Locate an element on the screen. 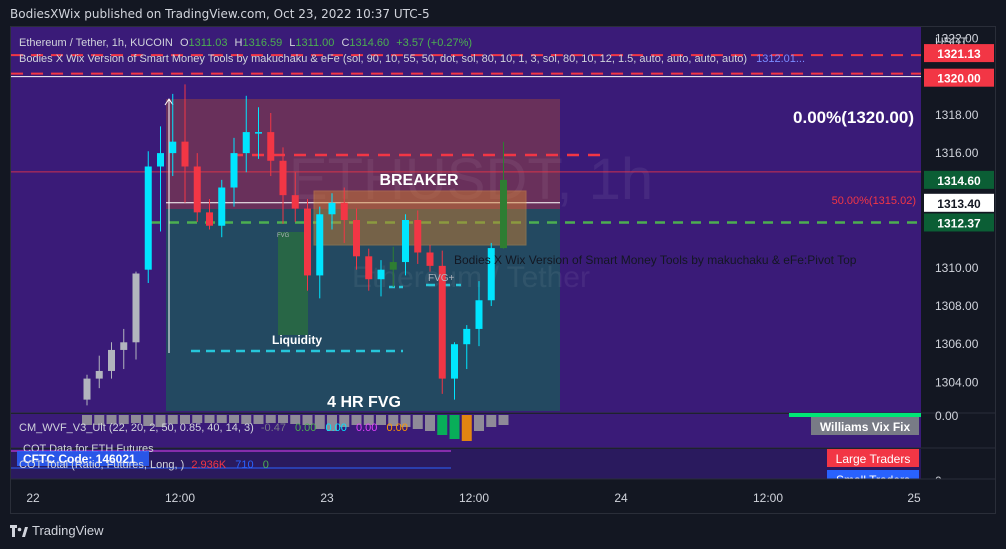 The height and width of the screenshot is (549, 1006). symbol-label: Ethereum / Tether, 1h, KUCOIN is located at coordinates (96, 43).